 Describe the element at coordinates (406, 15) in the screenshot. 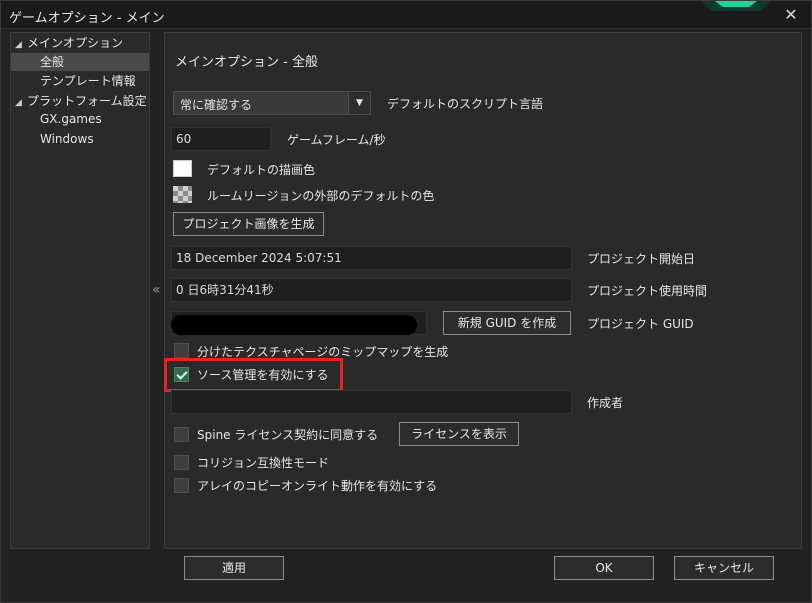

I see `title-bar: ゲームオプション - メイン ✕` at that location.